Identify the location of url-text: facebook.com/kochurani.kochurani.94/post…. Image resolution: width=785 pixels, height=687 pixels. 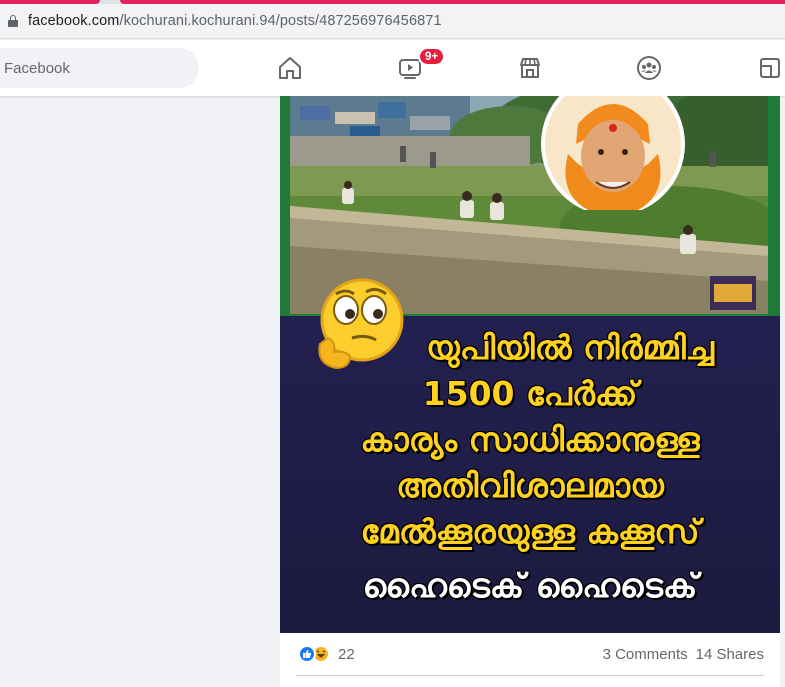
(235, 21).